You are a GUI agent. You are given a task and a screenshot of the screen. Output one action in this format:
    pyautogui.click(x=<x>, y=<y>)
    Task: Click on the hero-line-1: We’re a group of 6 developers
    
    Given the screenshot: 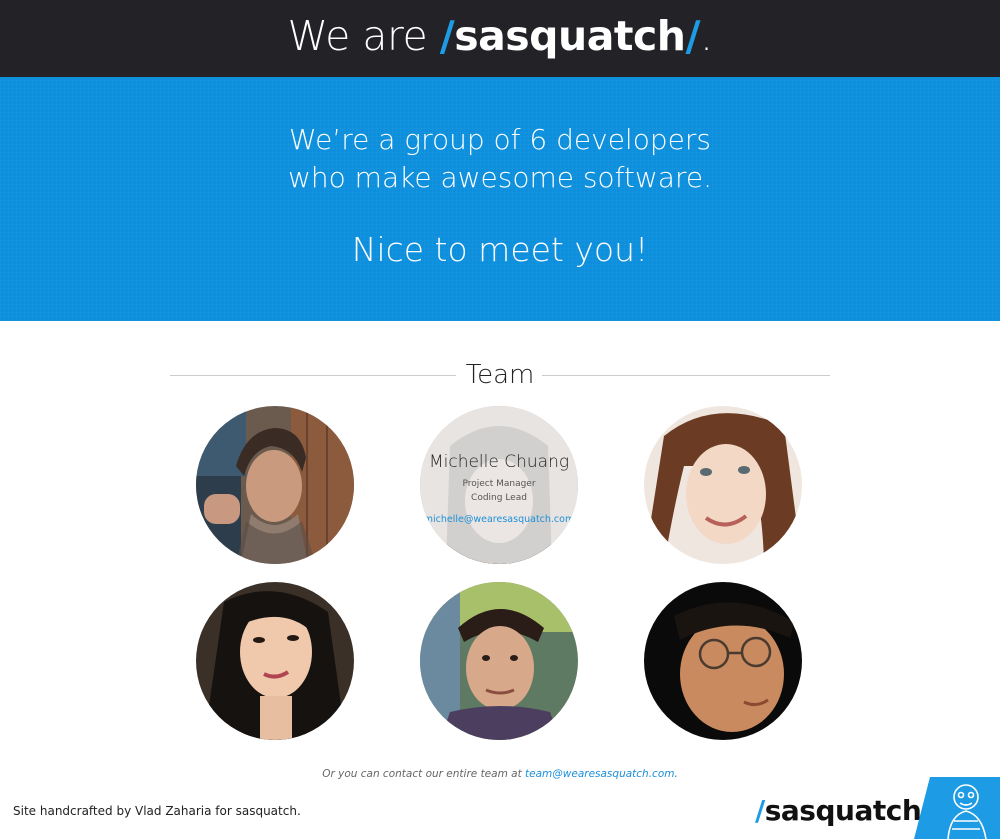 What is the action you would take?
    pyautogui.click(x=500, y=139)
    